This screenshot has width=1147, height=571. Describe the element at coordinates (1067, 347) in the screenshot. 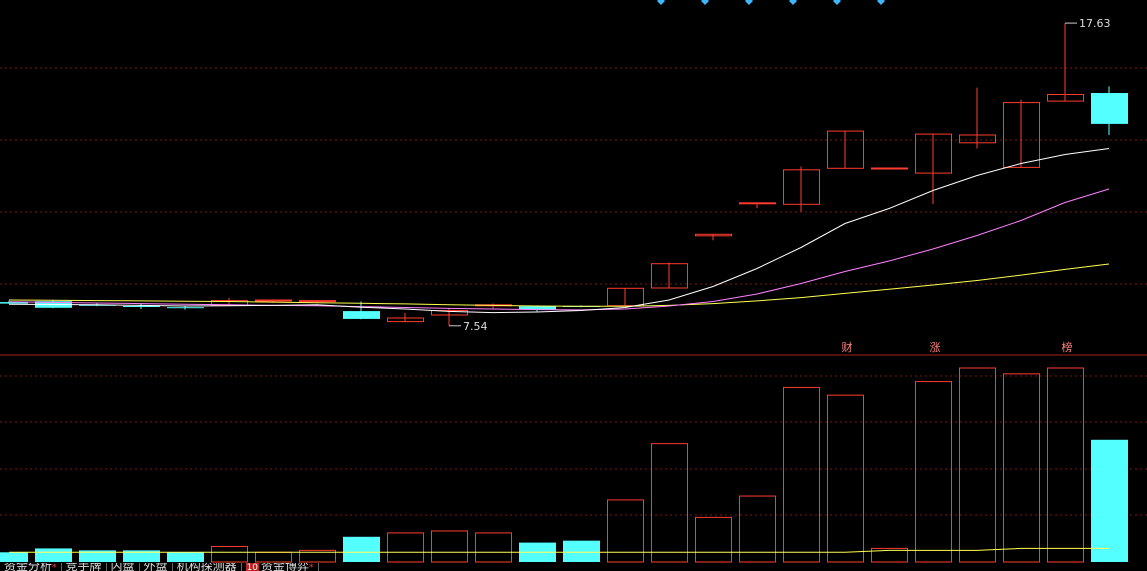

I see `event-tag: 榜` at that location.